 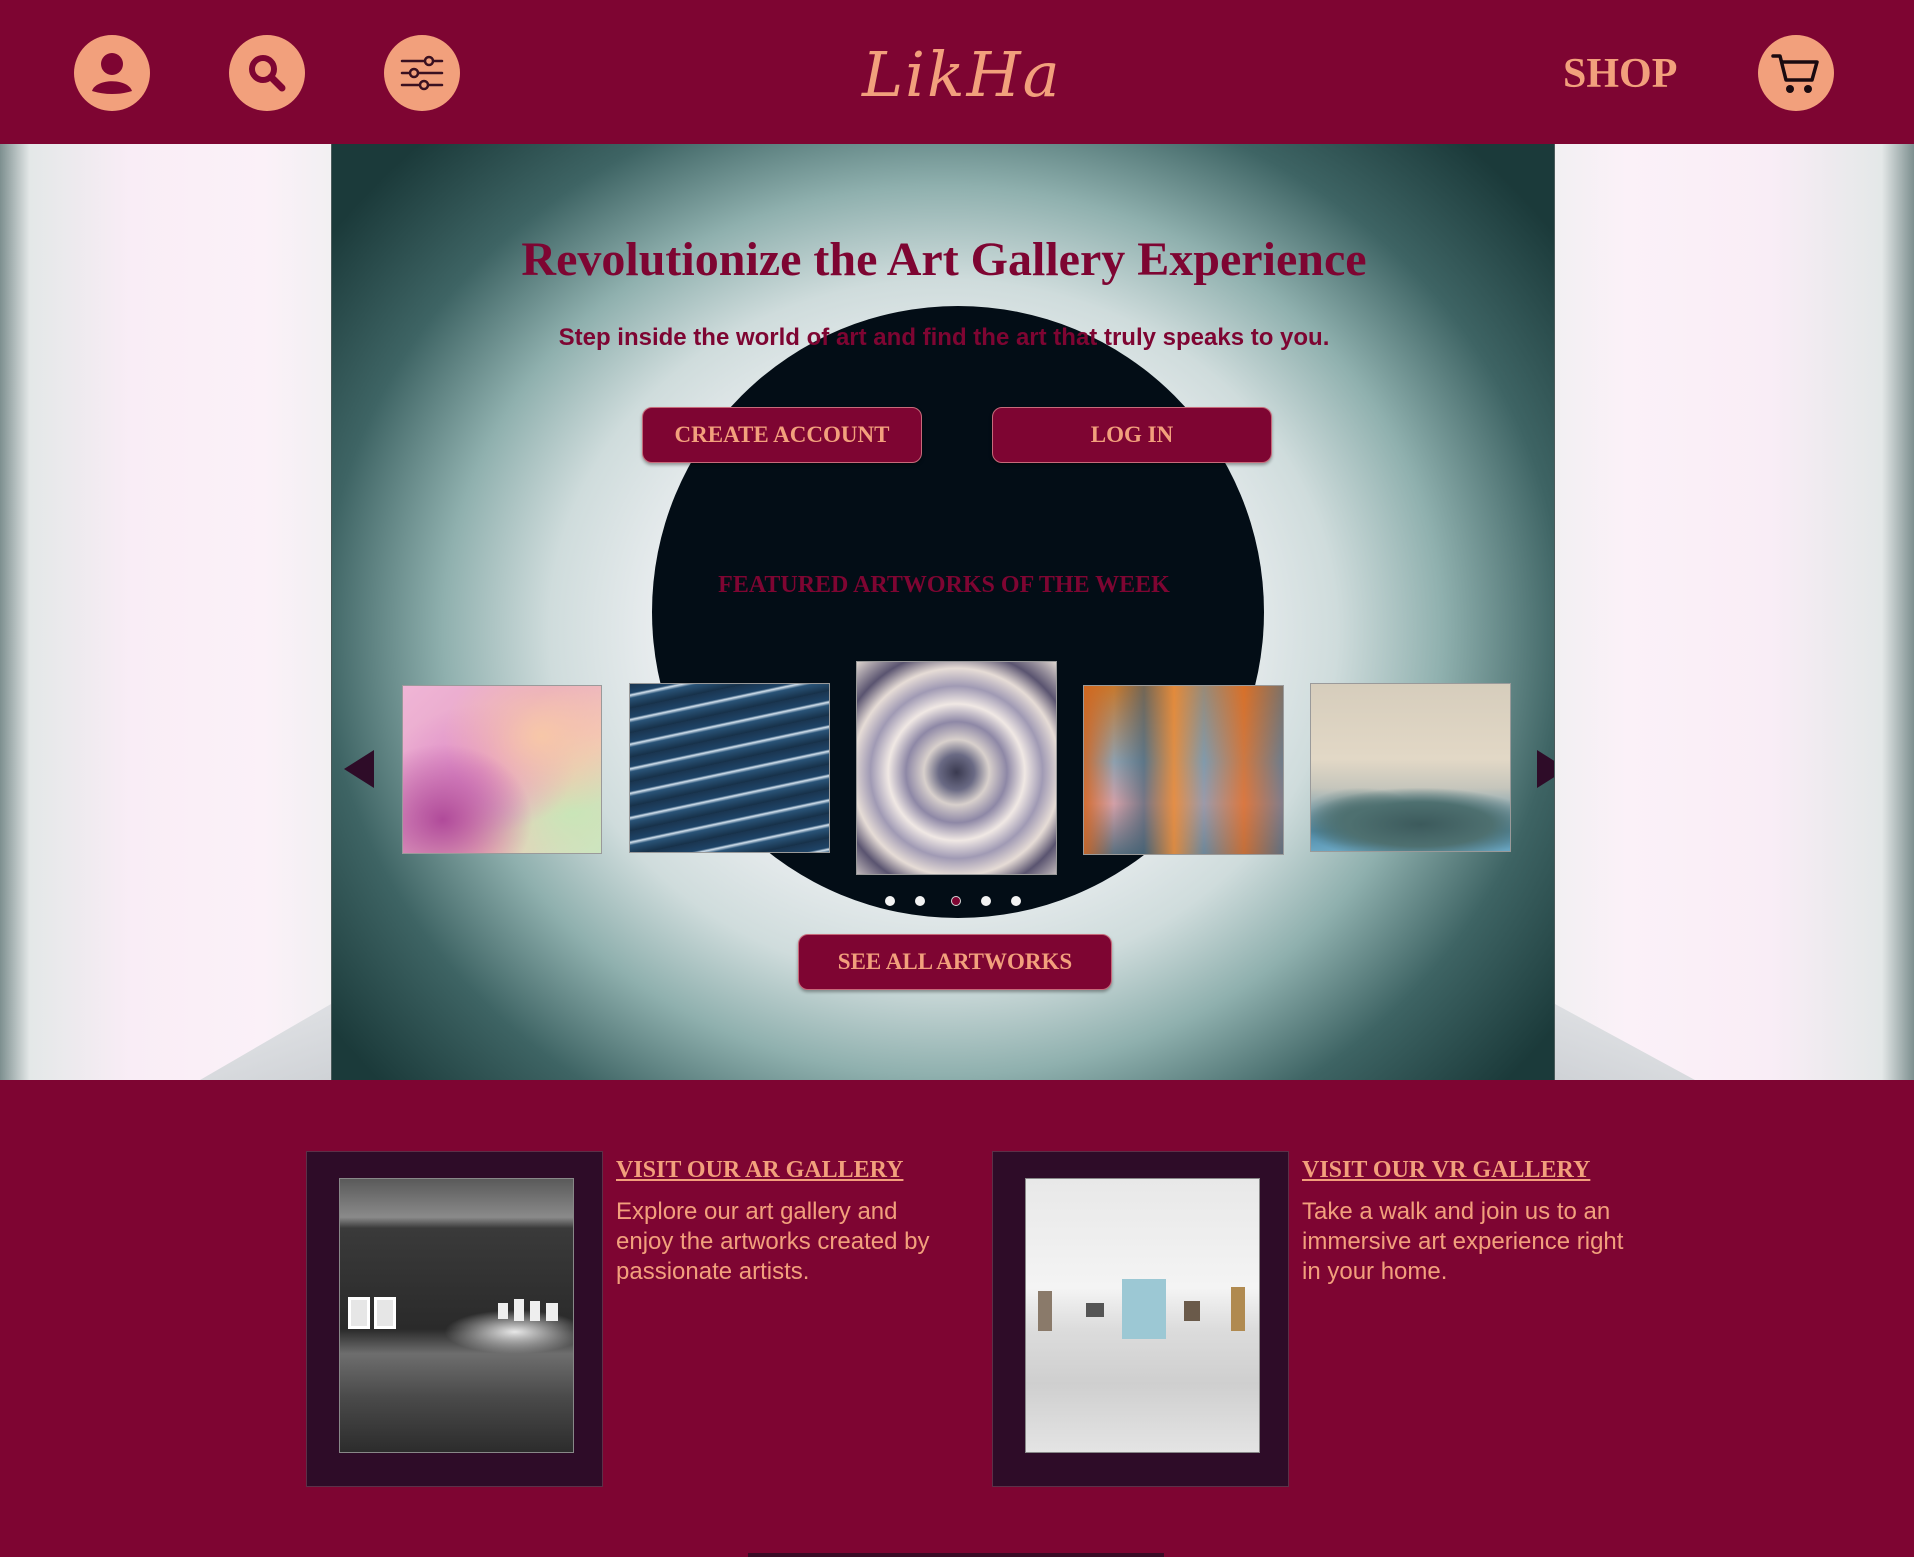 What do you see at coordinates (955, 962) in the screenshot?
I see `see-all-artworks-button: SEE ALL ARTWORKS` at bounding box center [955, 962].